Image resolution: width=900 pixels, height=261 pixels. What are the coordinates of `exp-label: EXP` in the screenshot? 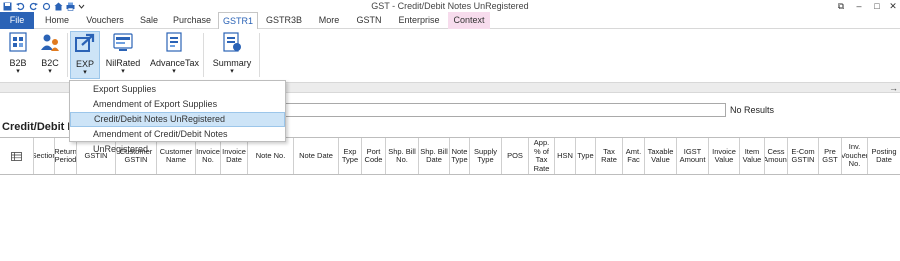 It's located at (84, 64).